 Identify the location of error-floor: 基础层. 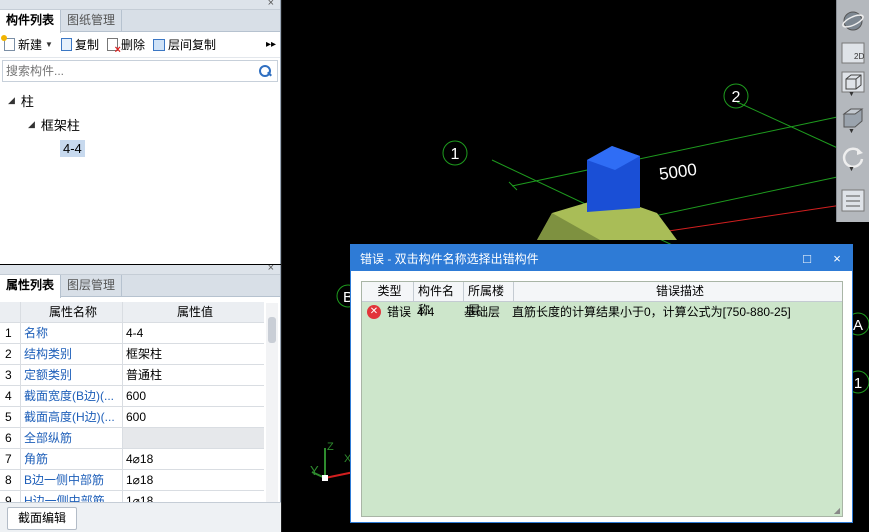
(482, 312).